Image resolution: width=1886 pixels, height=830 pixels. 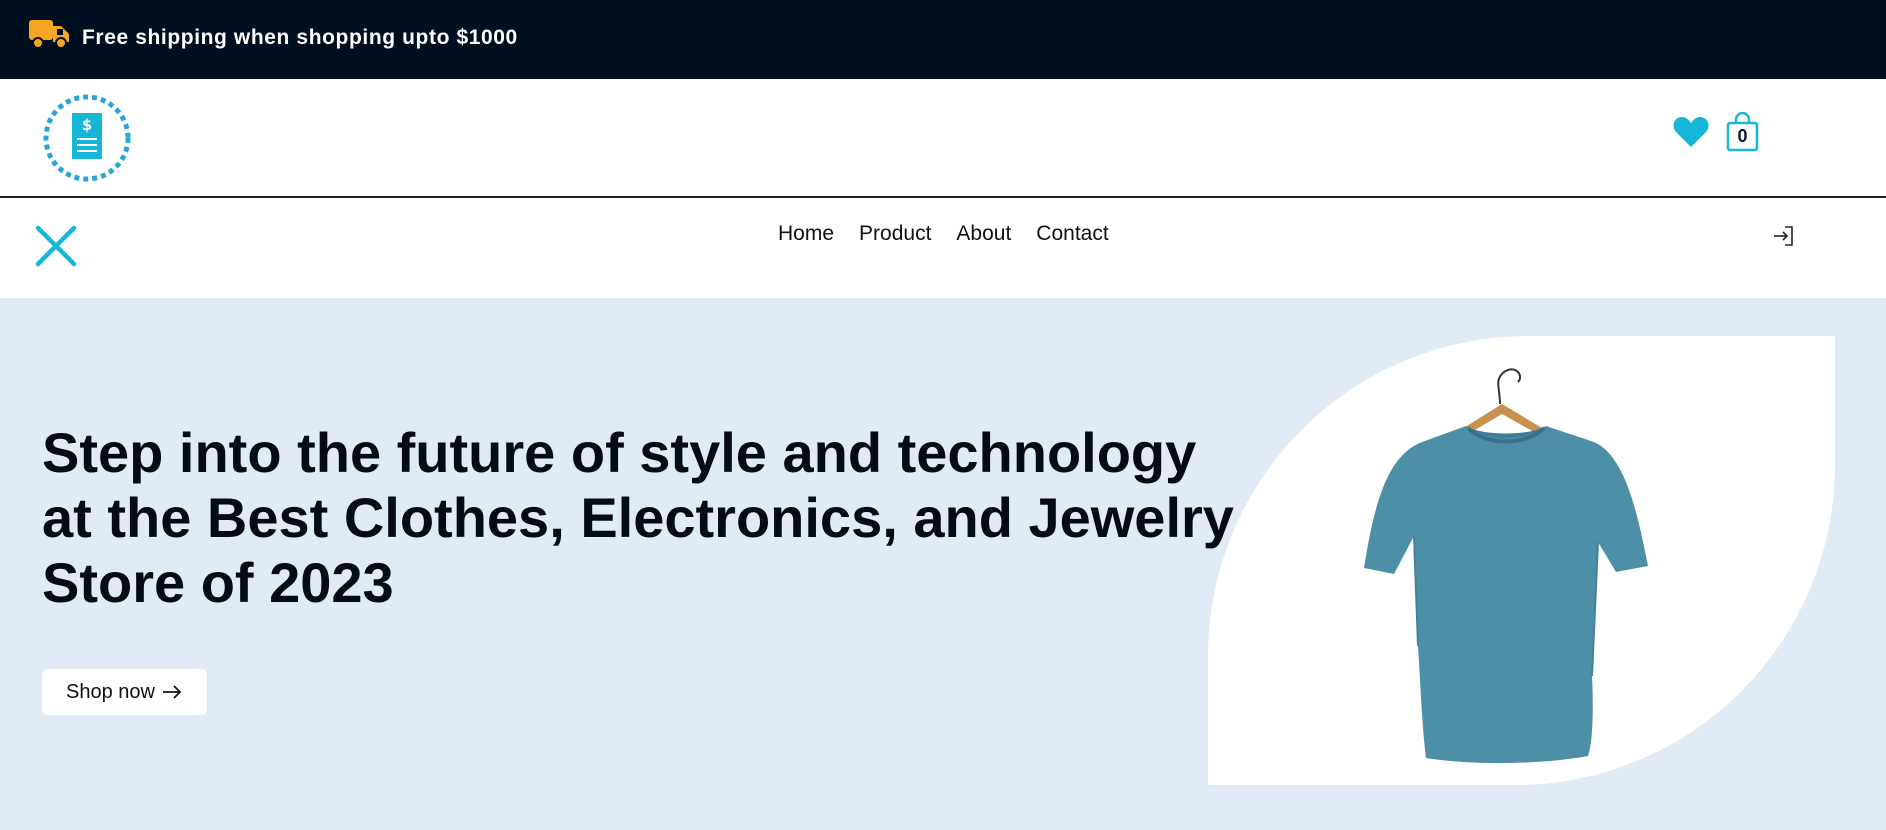 What do you see at coordinates (1506, 566) in the screenshot?
I see `tshirt-image` at bounding box center [1506, 566].